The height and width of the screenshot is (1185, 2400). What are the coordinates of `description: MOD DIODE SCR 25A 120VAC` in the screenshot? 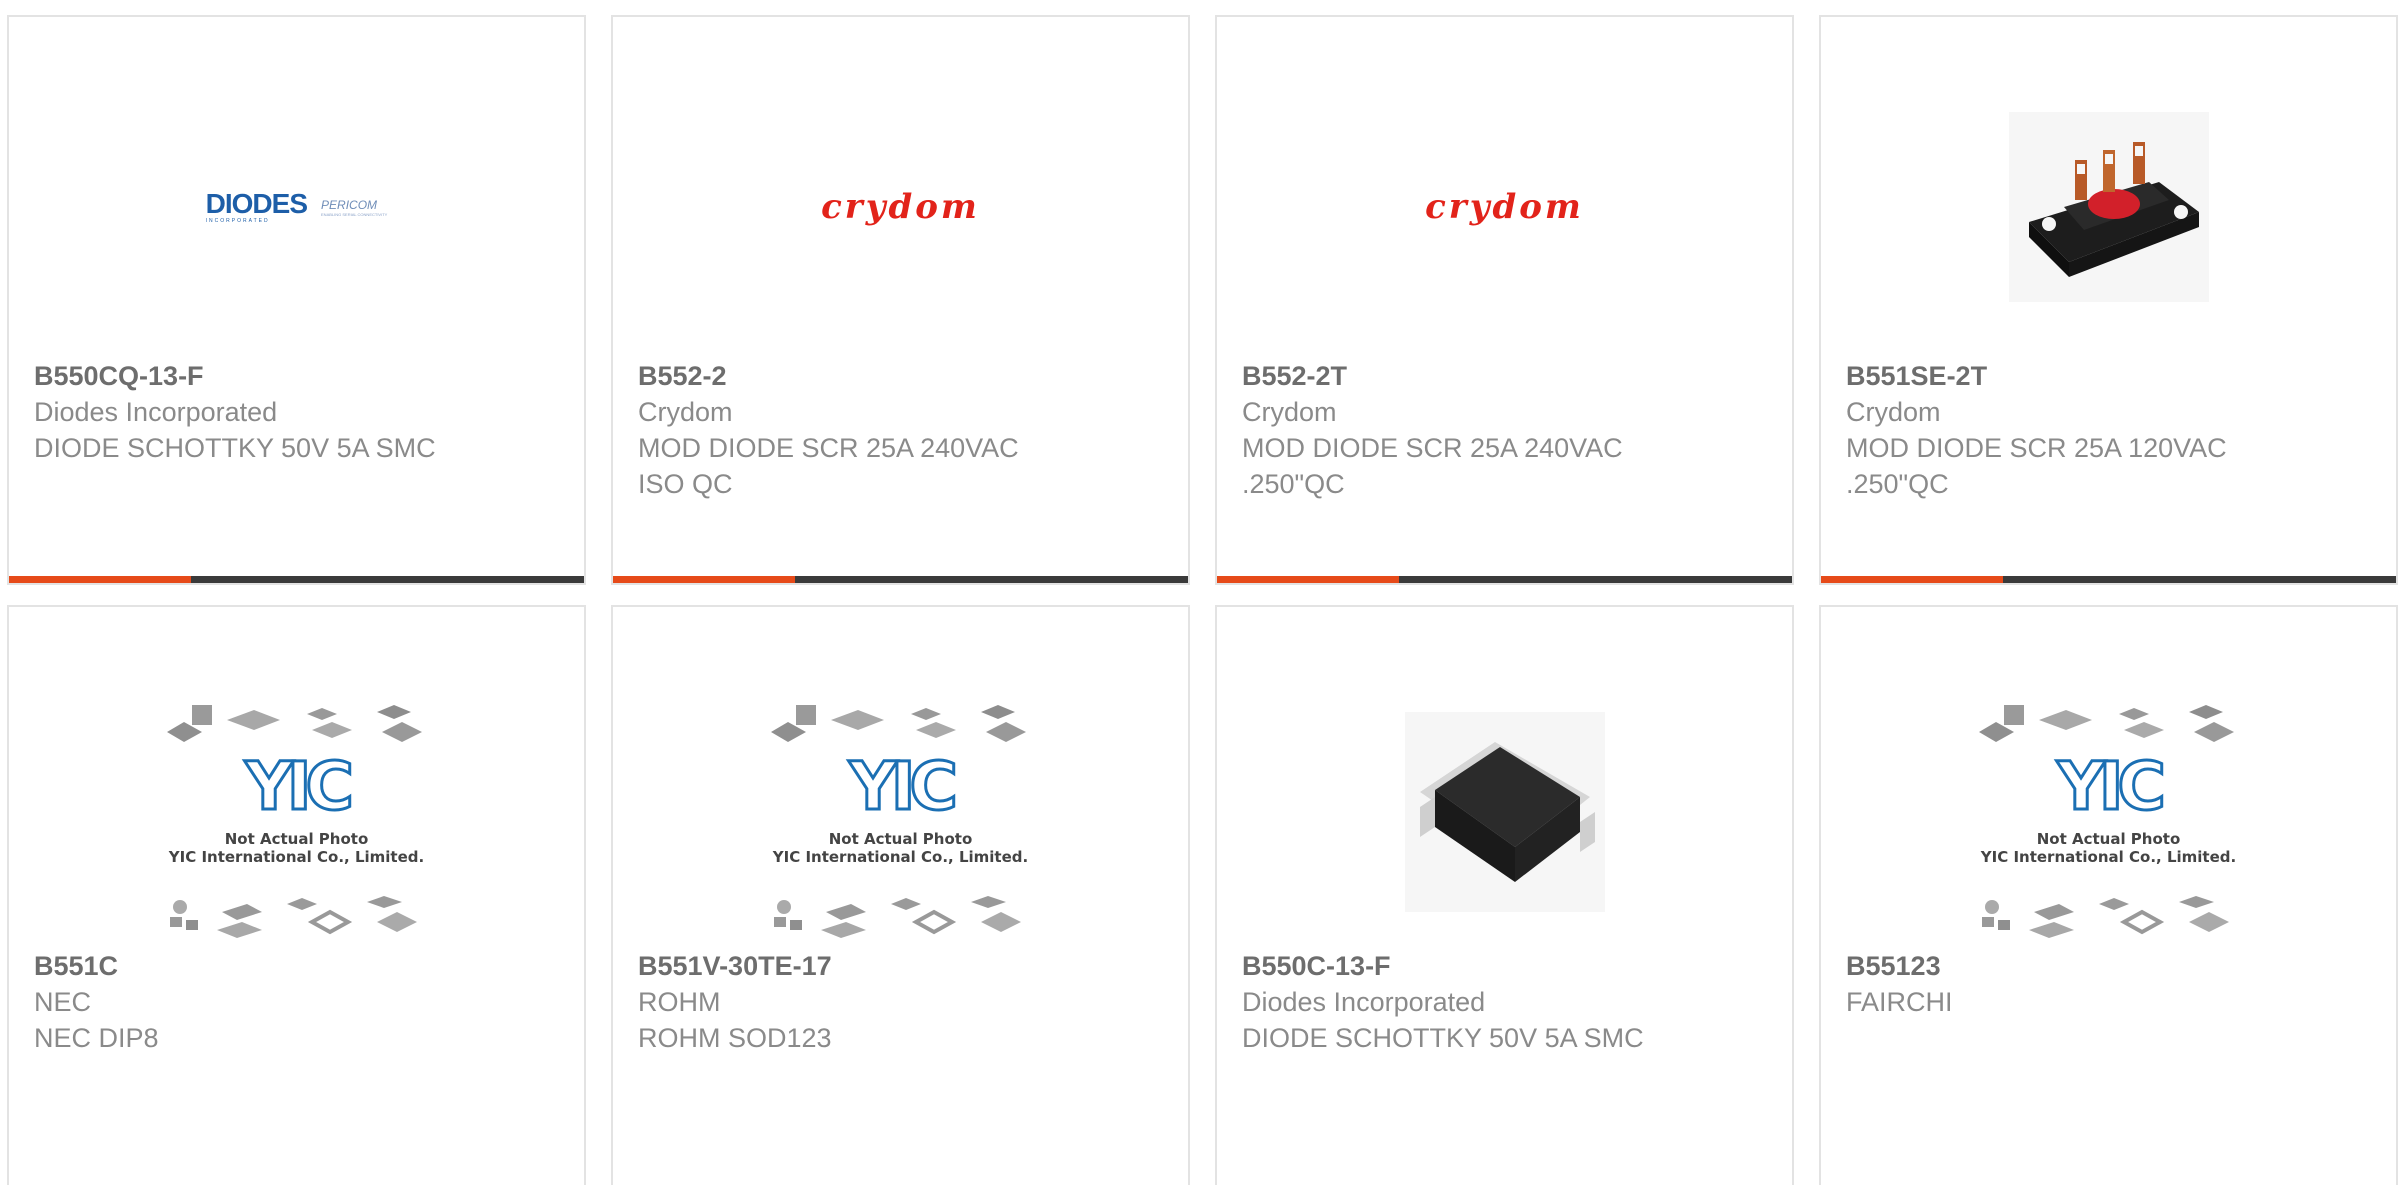 It's located at (2036, 448).